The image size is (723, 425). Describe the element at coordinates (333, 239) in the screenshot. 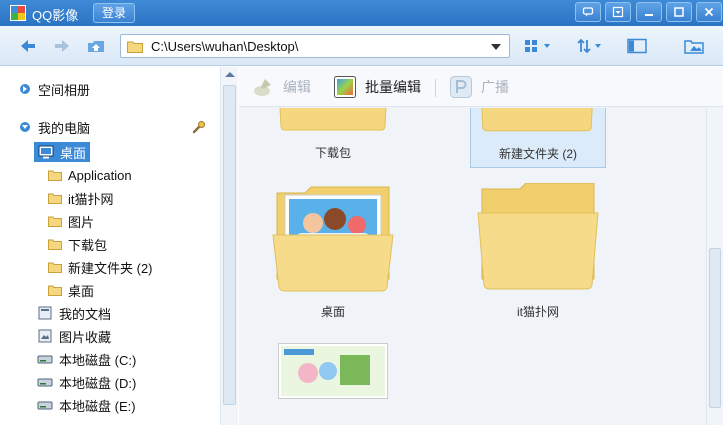

I see `folder-with-picture-icon` at that location.